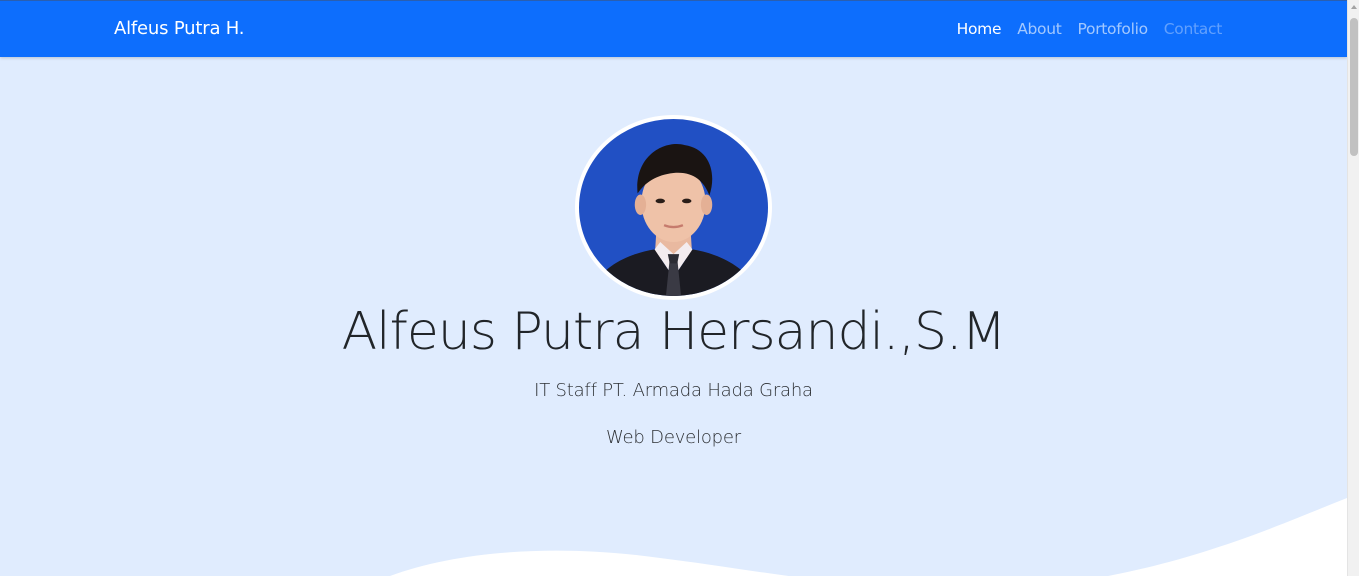 This screenshot has height=576, width=1359. I want to click on nav-link-about: About, so click(1039, 29).